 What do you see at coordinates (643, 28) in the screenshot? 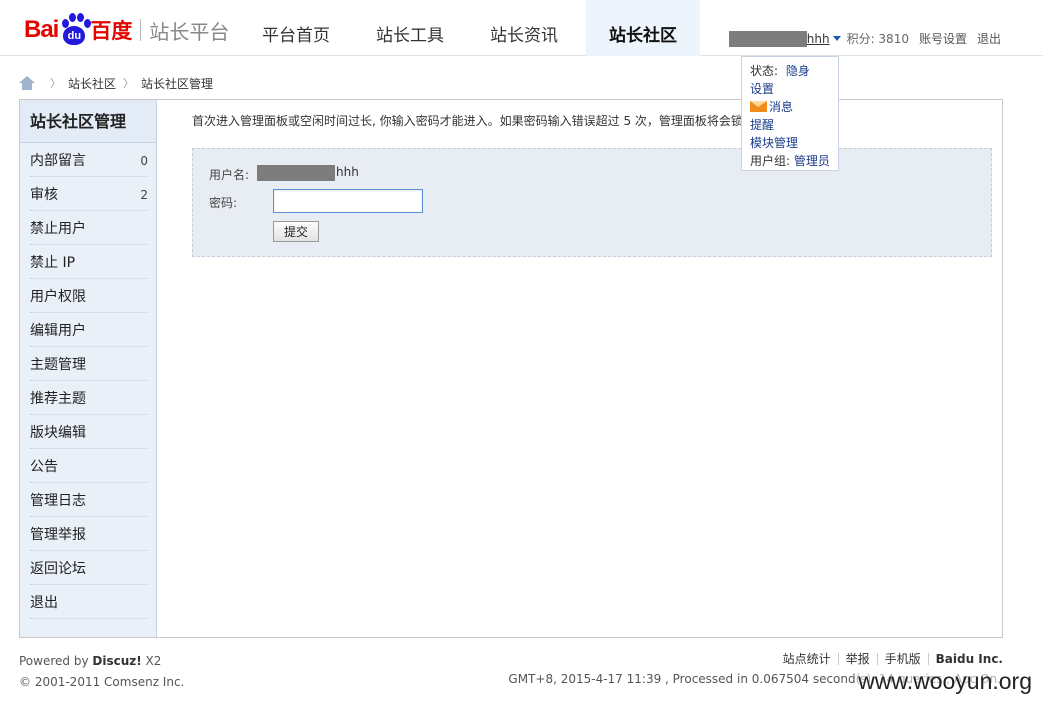
I see `nav-webmaster-community: 站长社区` at bounding box center [643, 28].